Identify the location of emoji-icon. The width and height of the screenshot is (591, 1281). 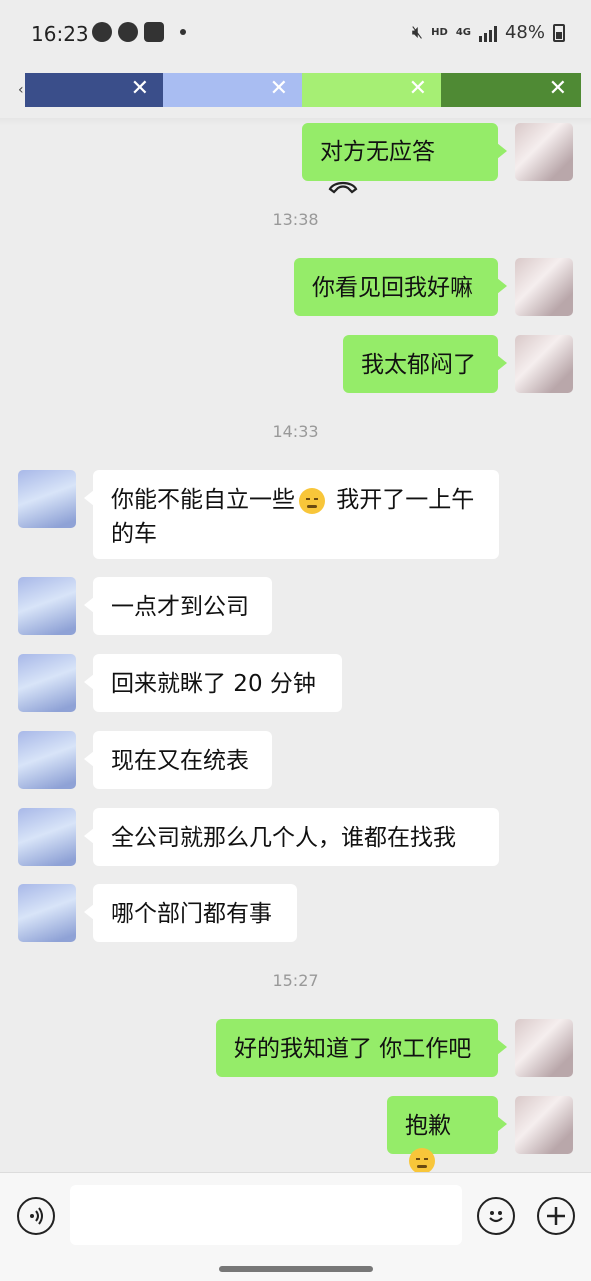
(496, 1217).